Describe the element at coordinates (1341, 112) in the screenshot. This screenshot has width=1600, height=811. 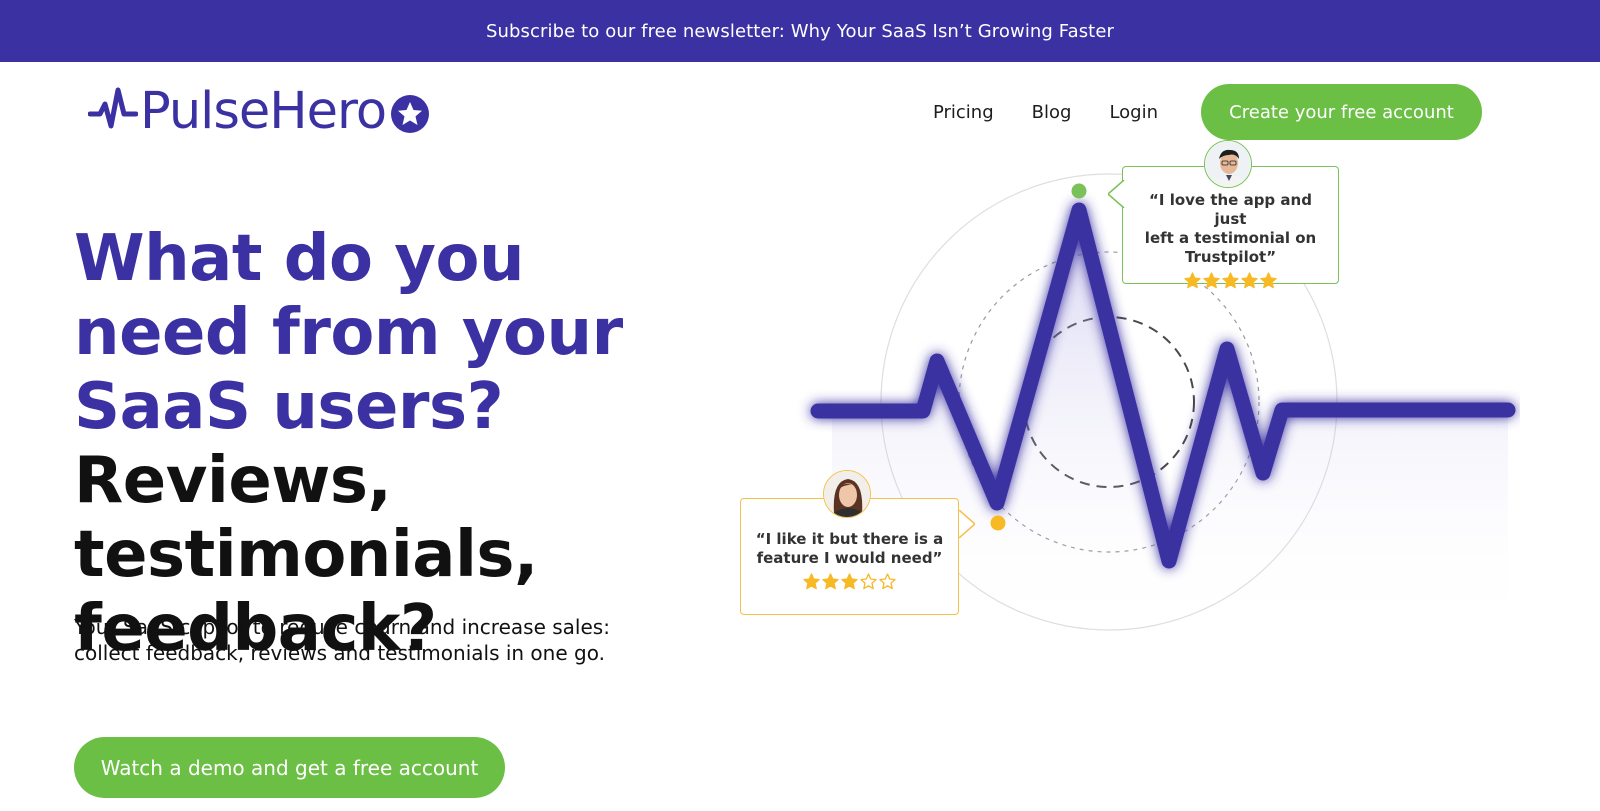
I see `create-account-button: Create your free account` at that location.